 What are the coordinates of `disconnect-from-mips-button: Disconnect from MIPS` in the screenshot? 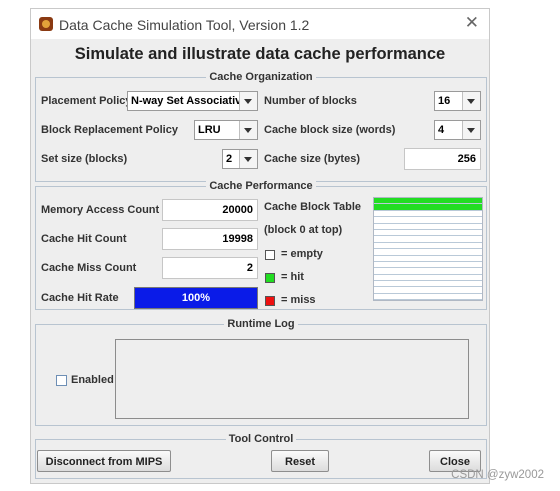 It's located at (104, 461).